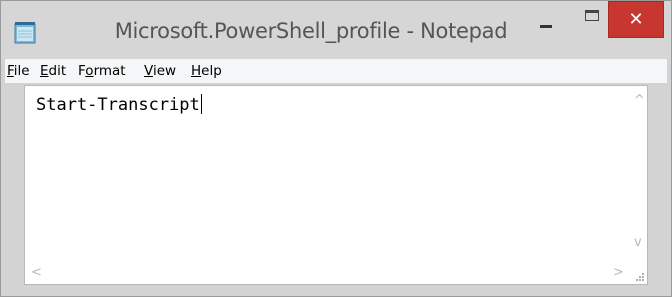 This screenshot has width=672, height=297. Describe the element at coordinates (638, 242) in the screenshot. I see `scroll-down-icon: v` at that location.